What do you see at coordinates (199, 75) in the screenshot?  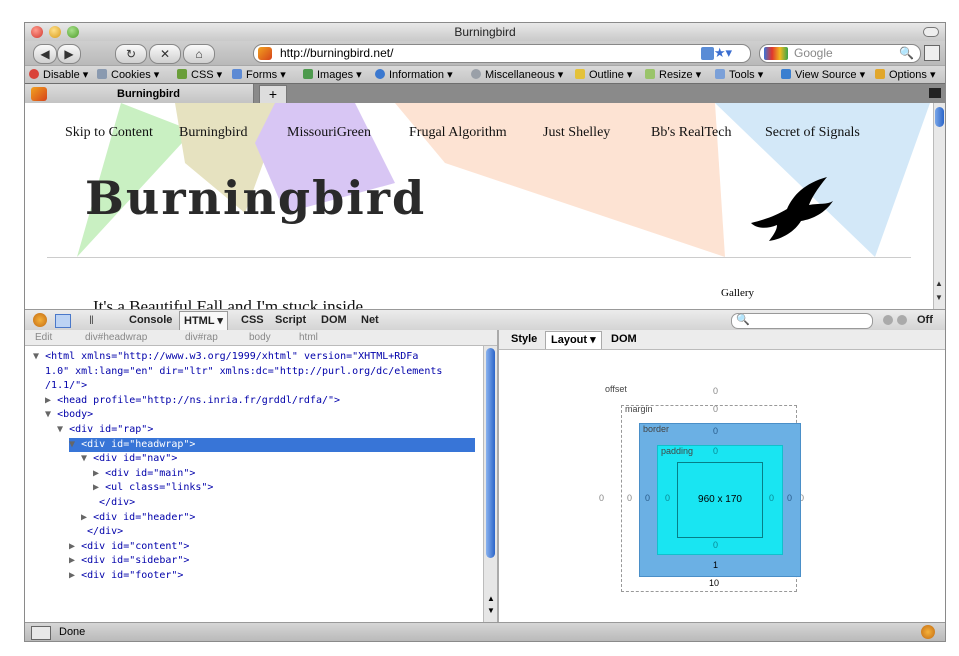 I see `devbar-item-css: CSS ▾` at bounding box center [199, 75].